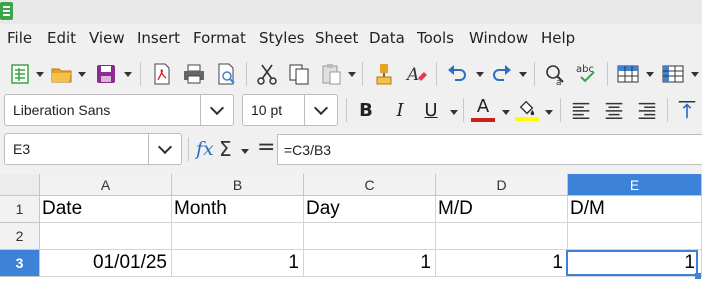 This screenshot has width=702, height=281. Describe the element at coordinates (158, 38) in the screenshot. I see `menu-insert: Insert` at that location.